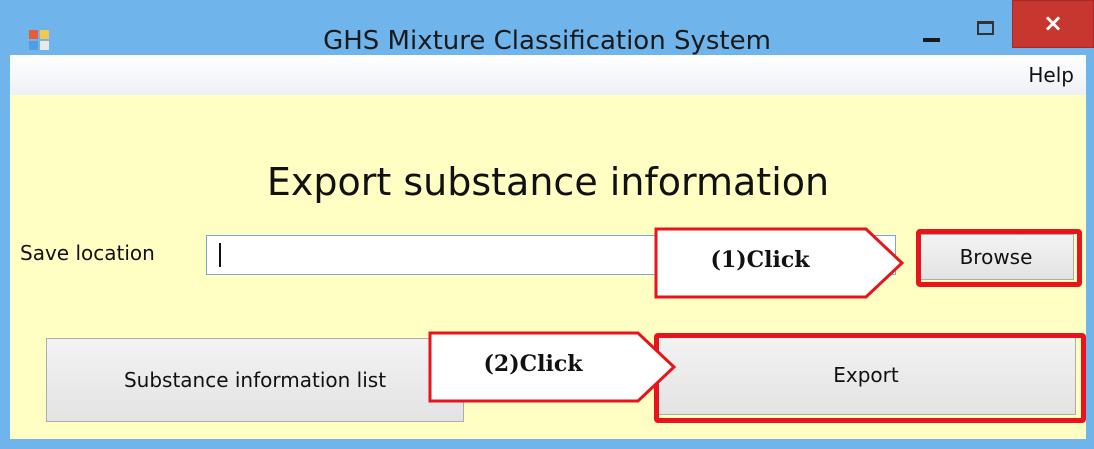  I want to click on maximize-button, so click(987, 34).